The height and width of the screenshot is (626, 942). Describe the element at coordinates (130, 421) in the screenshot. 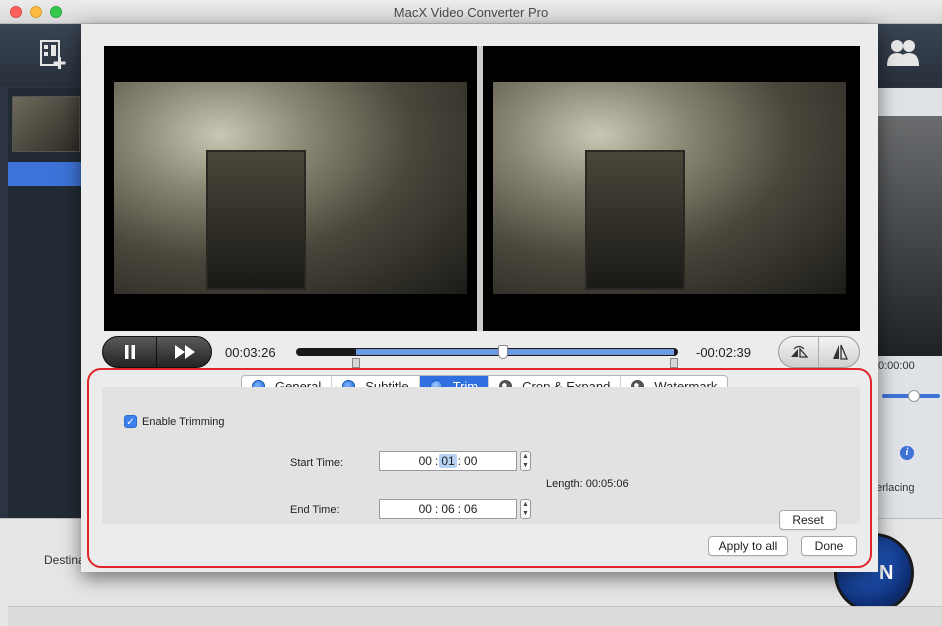

I see `checkmark-icon: ✓` at that location.